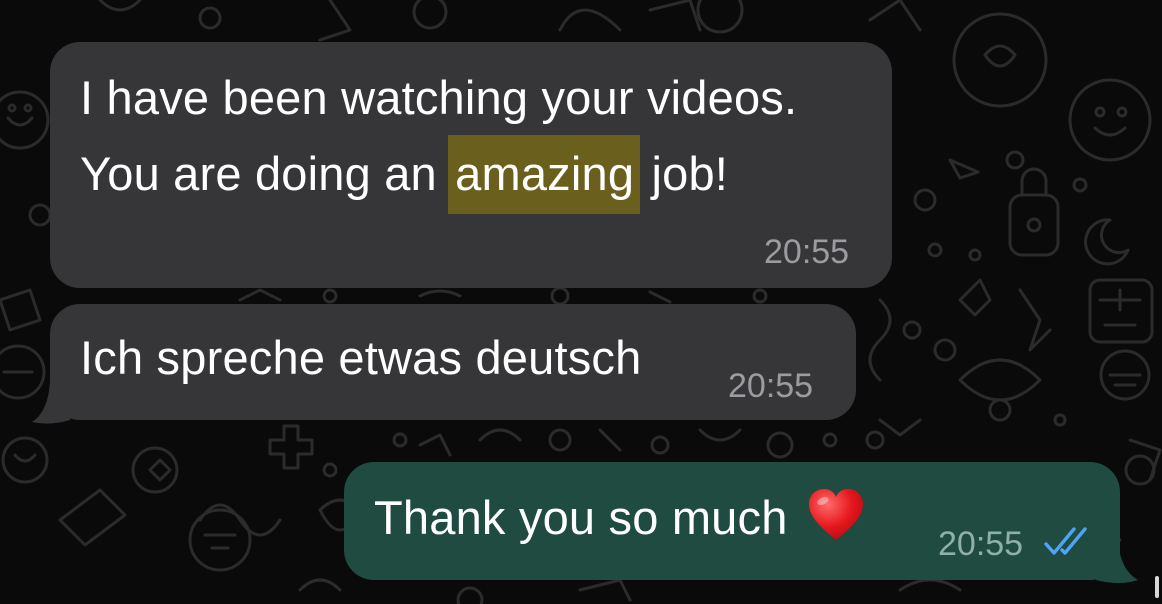 The width and height of the screenshot is (1162, 604). I want to click on message-text-row: Thank you so much, so click(619, 517).